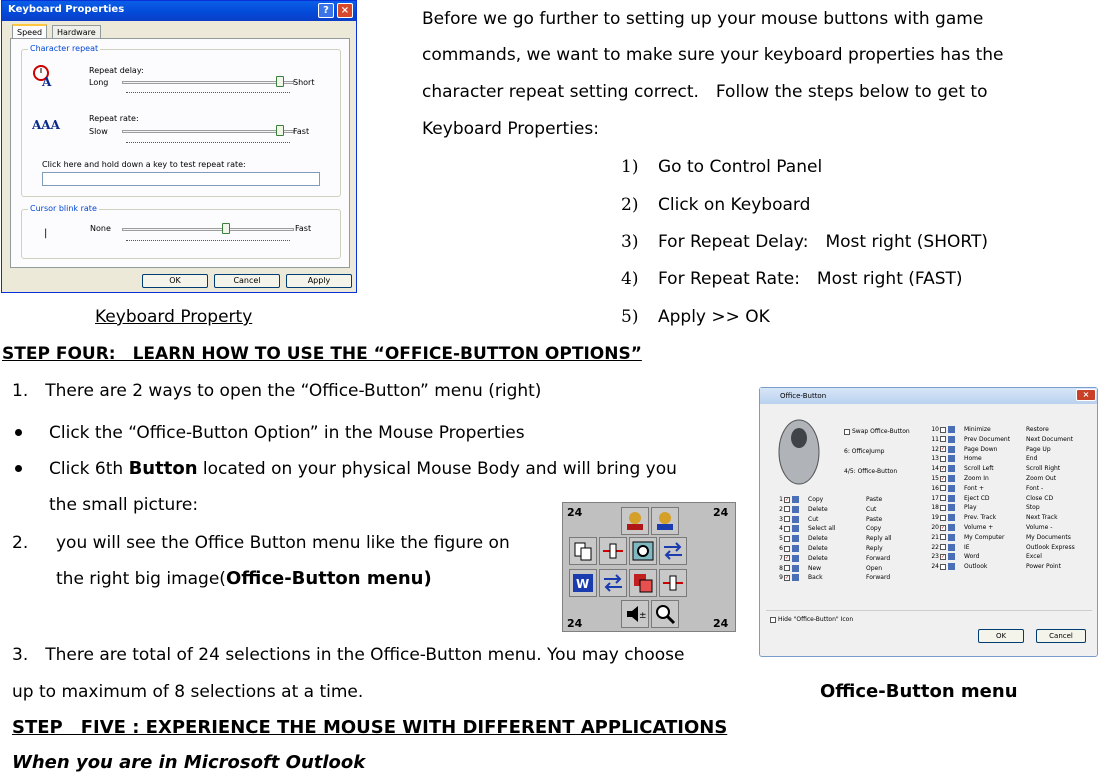  What do you see at coordinates (181, 179) in the screenshot?
I see `test-repeat-input` at bounding box center [181, 179].